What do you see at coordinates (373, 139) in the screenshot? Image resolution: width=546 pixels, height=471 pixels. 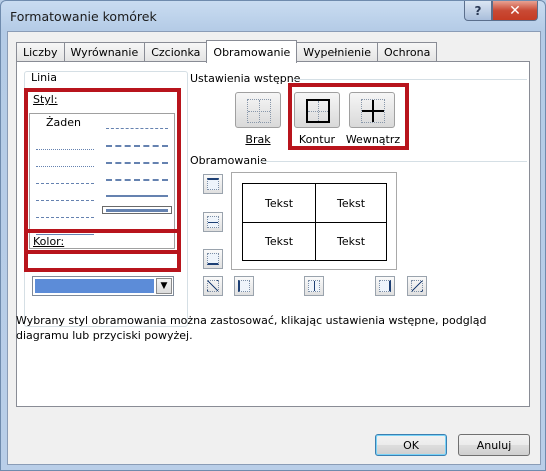 I see `preset-inside-label: Wewnątrz` at bounding box center [373, 139].